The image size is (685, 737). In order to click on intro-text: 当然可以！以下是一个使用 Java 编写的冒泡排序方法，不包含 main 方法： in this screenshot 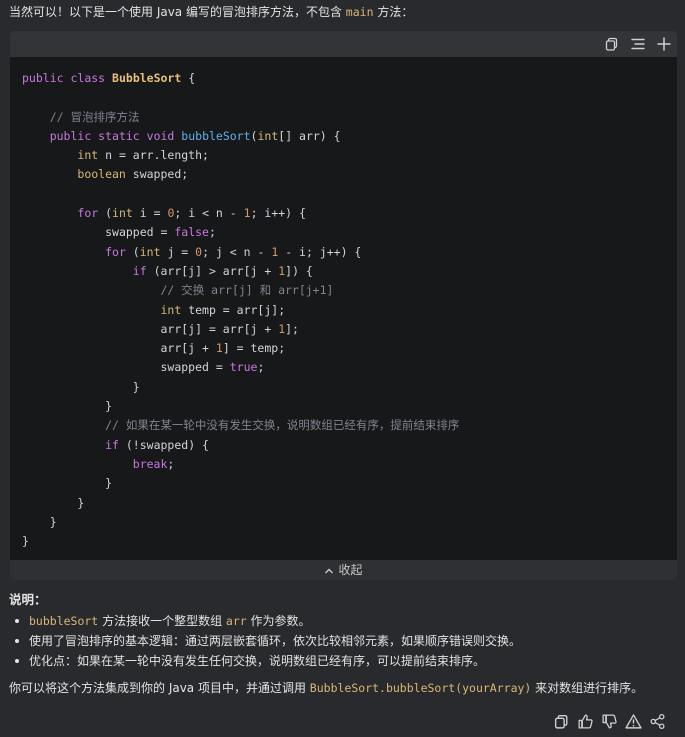, I will do `click(211, 12)`.